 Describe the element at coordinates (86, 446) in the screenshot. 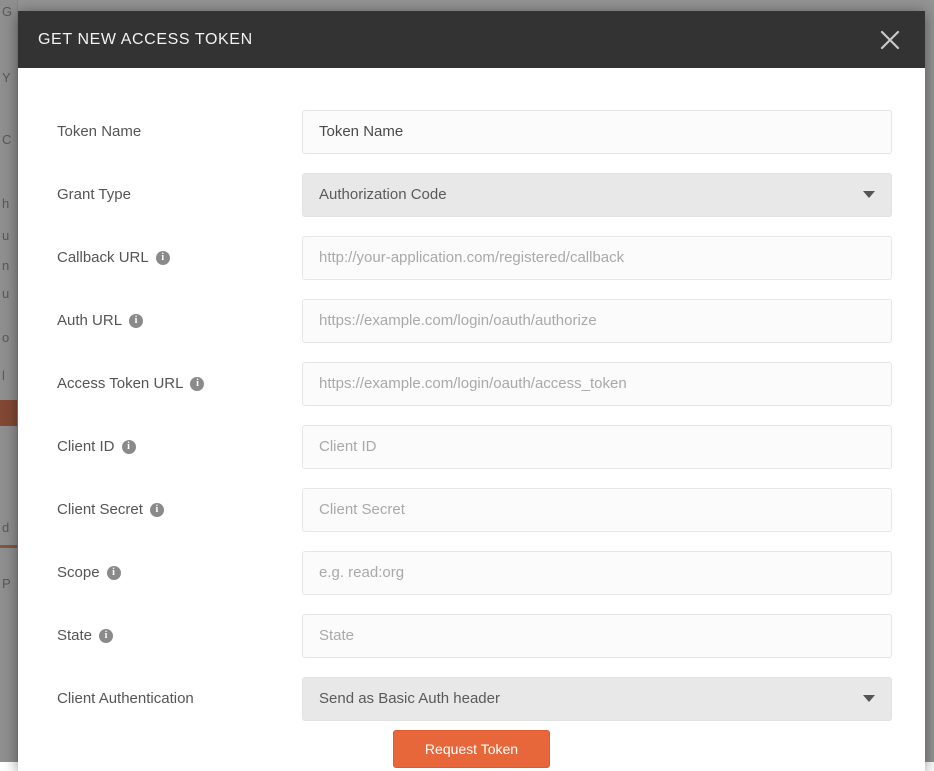

I see `field-label-text: Client ID` at that location.